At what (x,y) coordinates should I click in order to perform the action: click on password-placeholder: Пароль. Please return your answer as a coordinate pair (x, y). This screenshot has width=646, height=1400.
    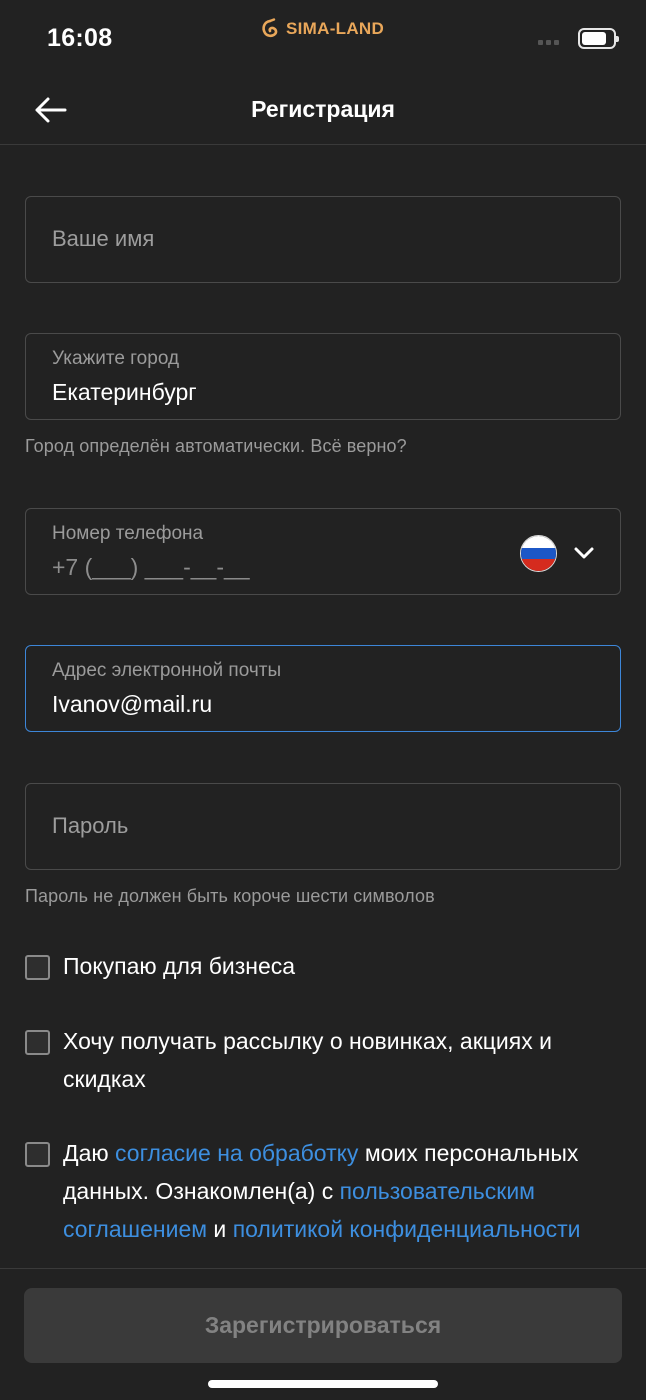
    Looking at the image, I should click on (90, 825).